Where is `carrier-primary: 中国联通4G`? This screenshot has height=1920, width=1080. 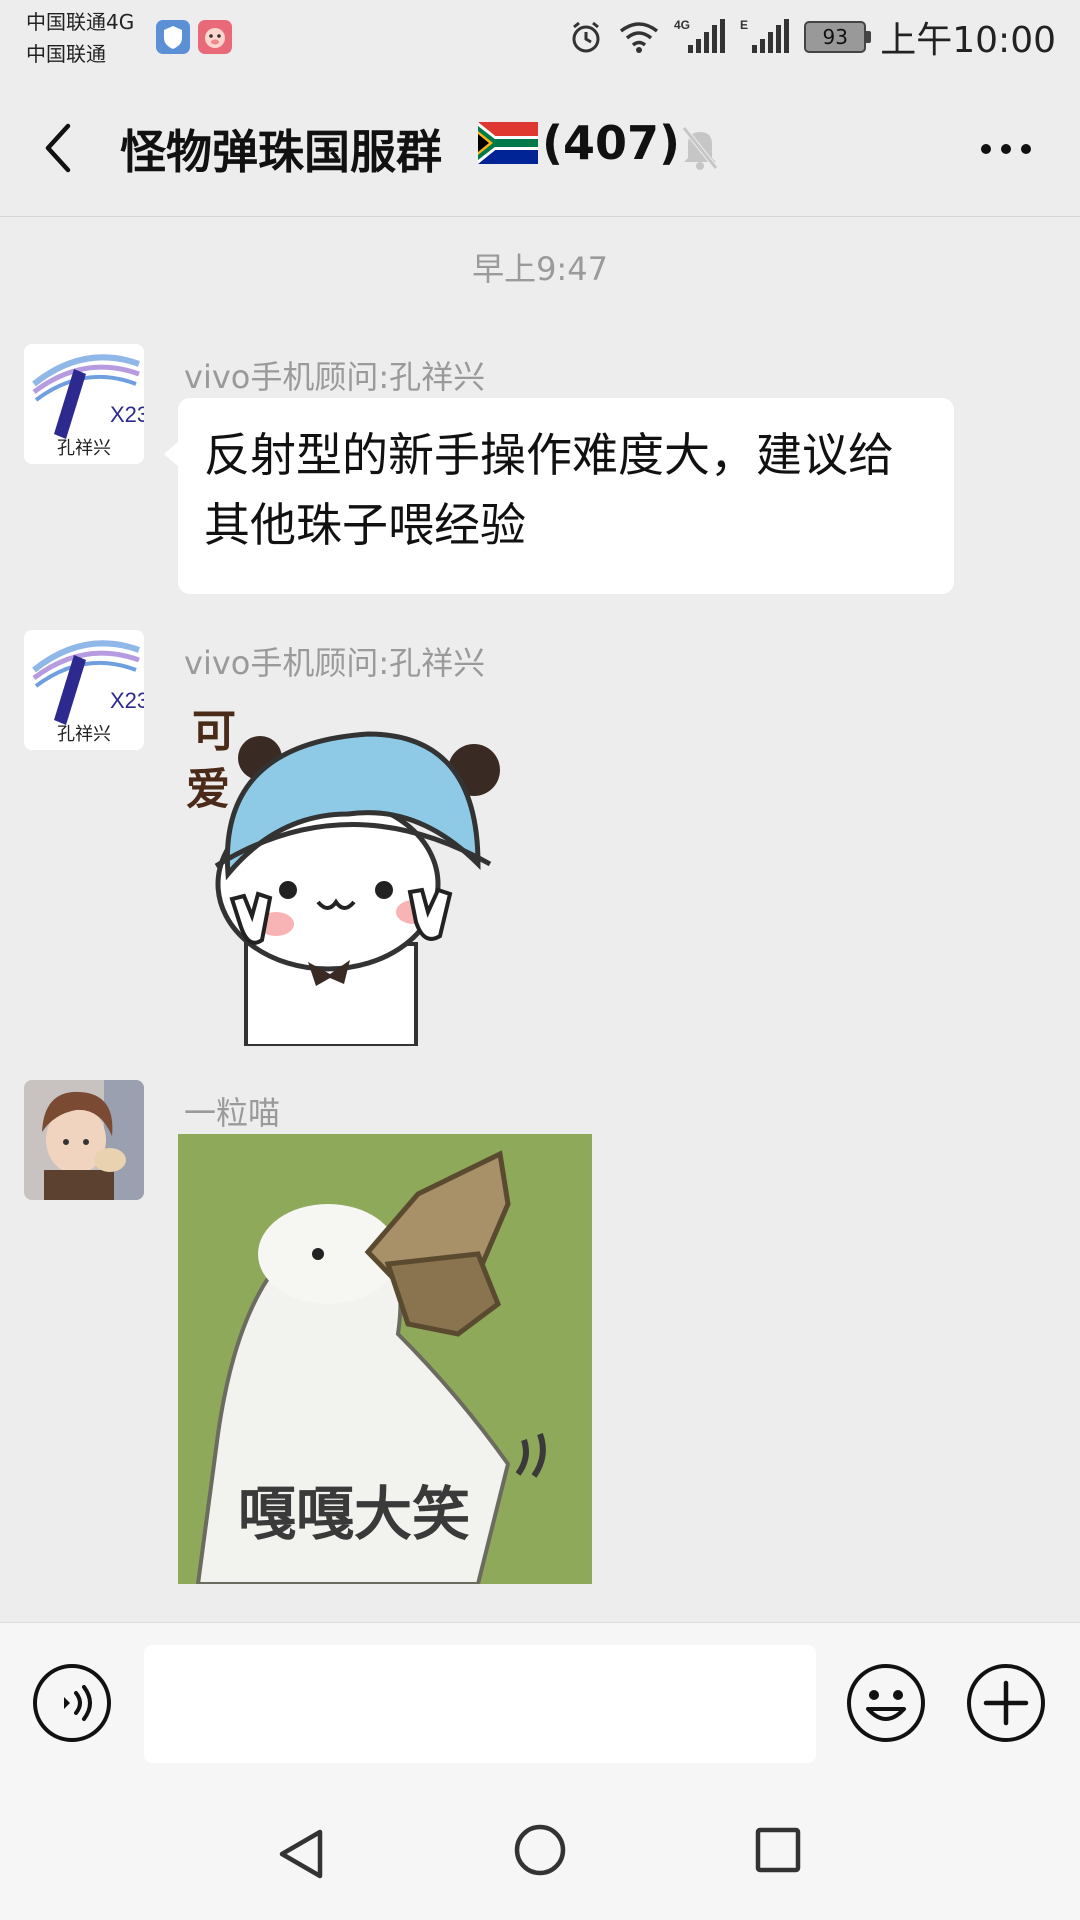 carrier-primary: 中国联通4G is located at coordinates (80, 22).